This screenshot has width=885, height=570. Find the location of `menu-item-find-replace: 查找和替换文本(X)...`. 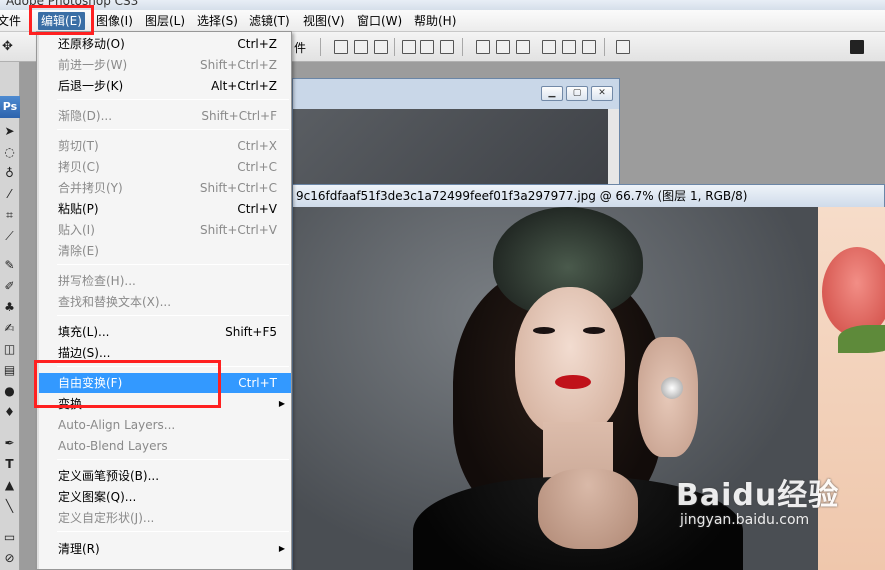

menu-item-find-replace: 查找和替换文本(X)... is located at coordinates (165, 302).